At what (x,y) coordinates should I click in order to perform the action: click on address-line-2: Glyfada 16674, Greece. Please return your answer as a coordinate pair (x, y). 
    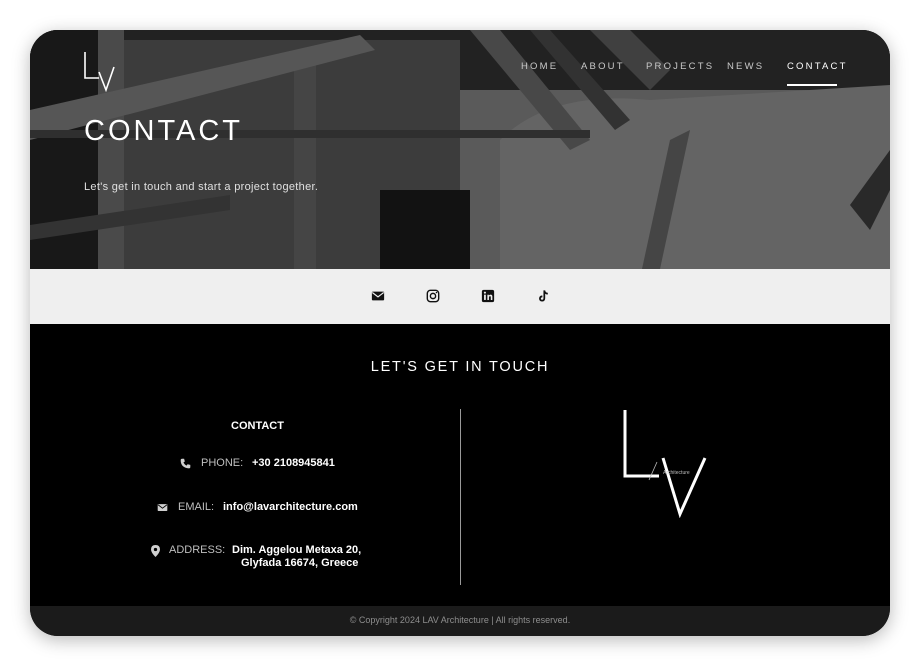
    Looking at the image, I should click on (300, 563).